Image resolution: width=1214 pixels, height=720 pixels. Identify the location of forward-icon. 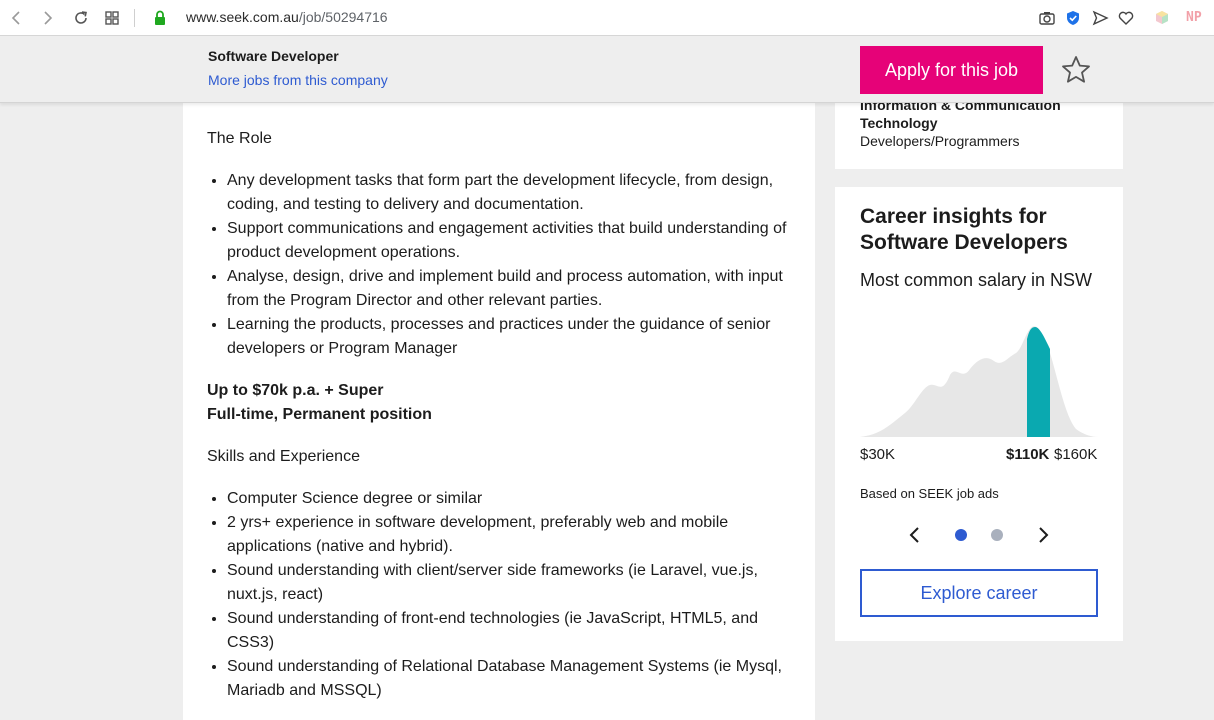
(47, 18).